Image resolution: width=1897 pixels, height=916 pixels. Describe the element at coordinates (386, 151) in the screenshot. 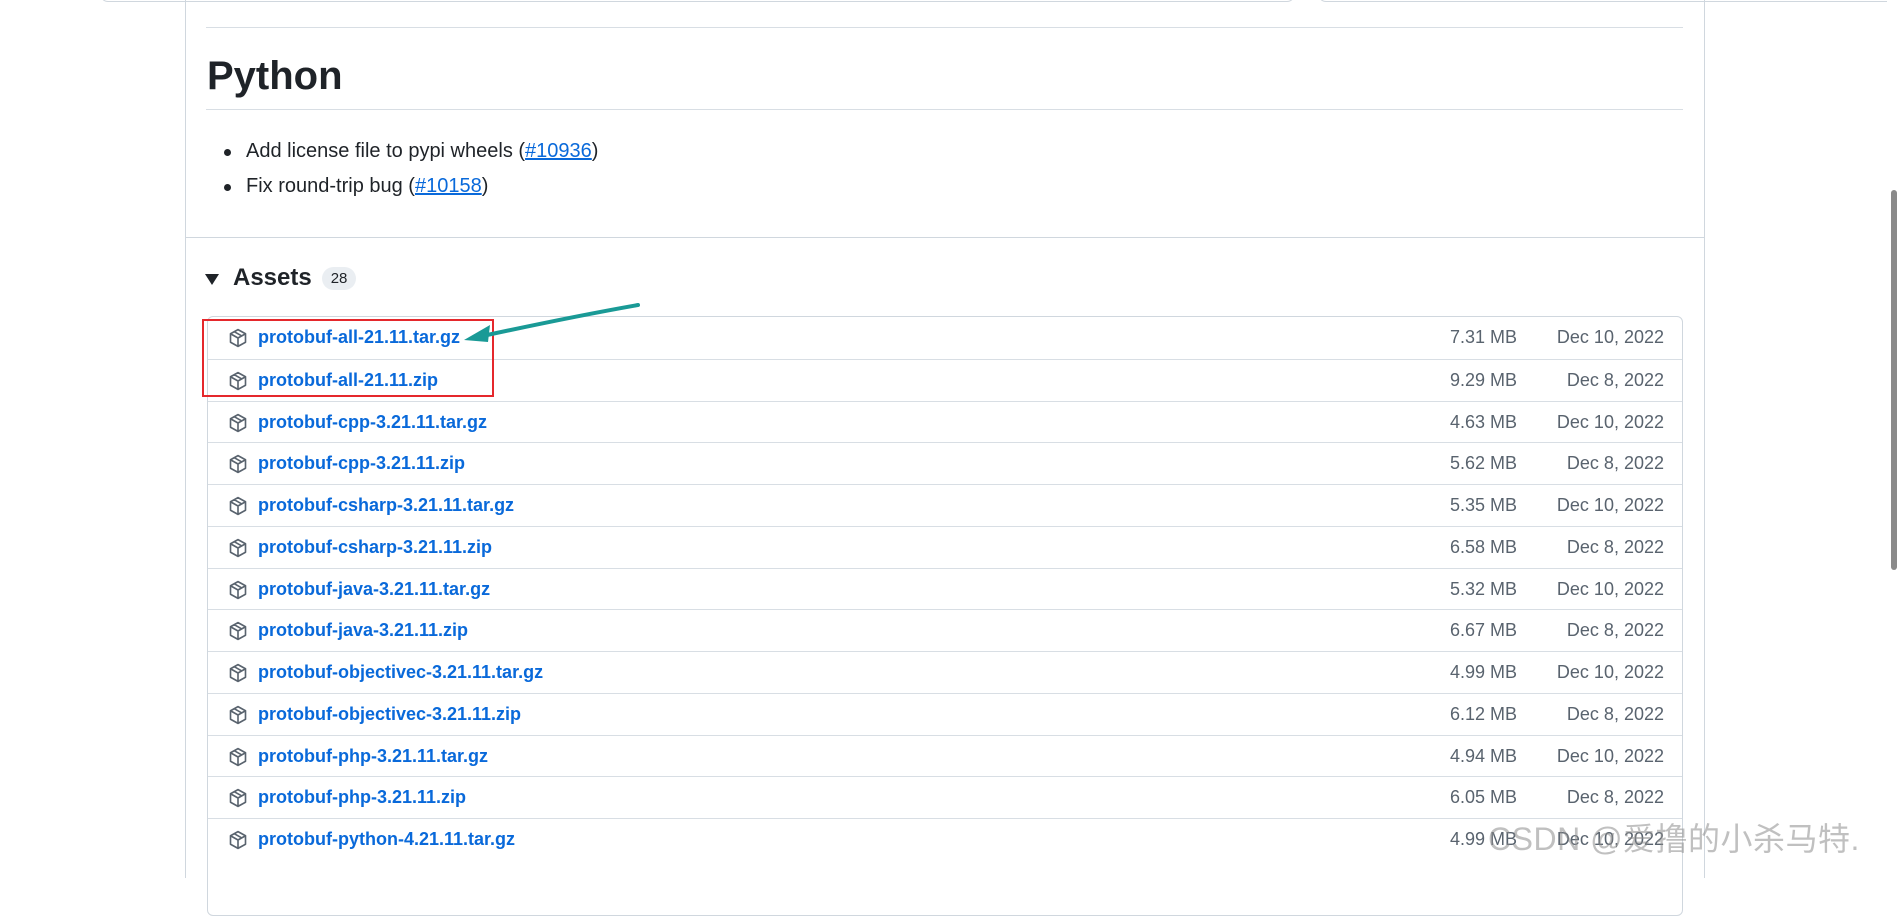

I see `note-text: Add license file to pypi wheels (` at that location.